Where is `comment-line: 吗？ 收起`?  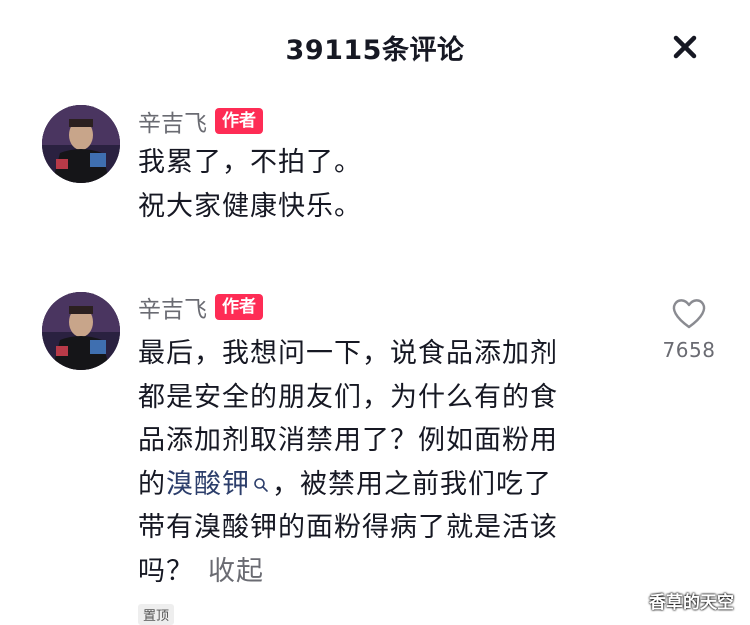 comment-line: 吗？ 收起 is located at coordinates (348, 572).